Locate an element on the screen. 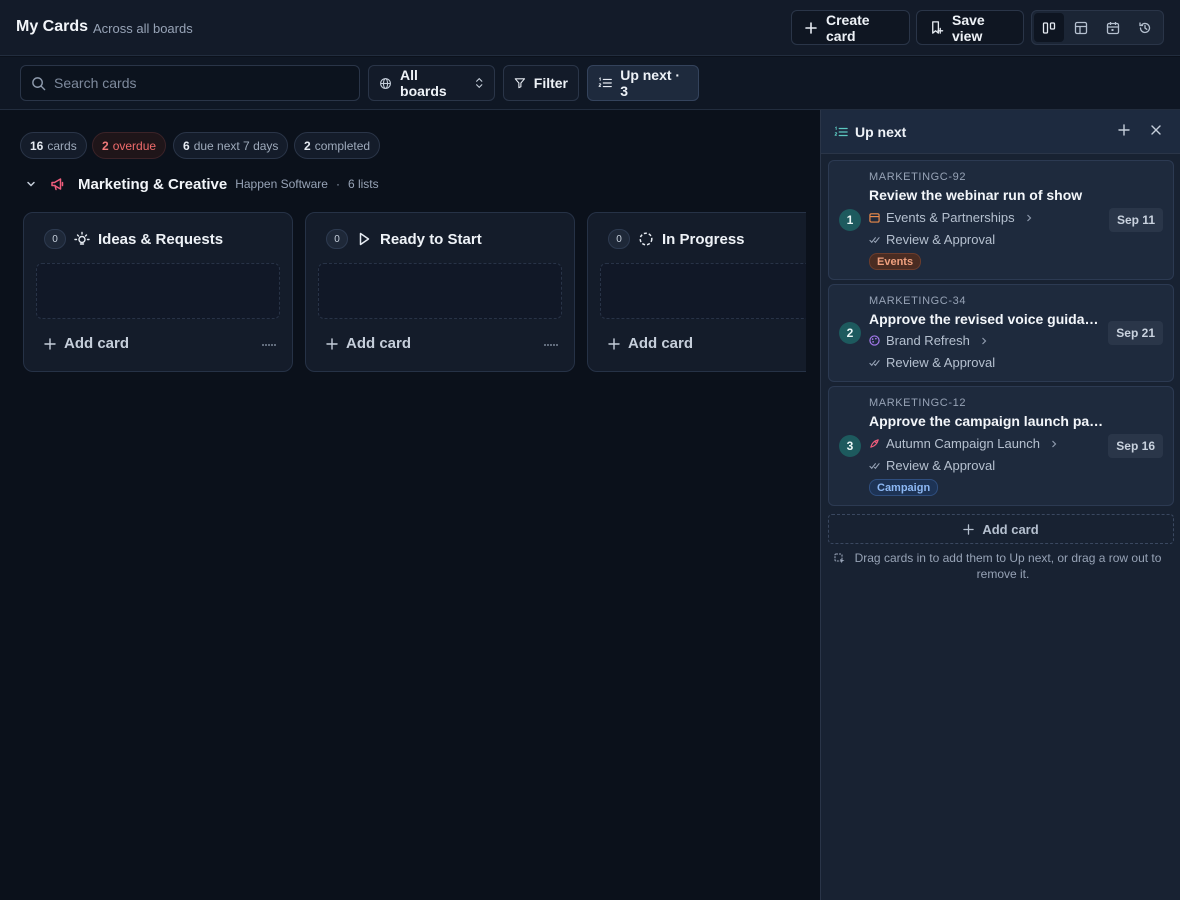 Image resolution: width=1180 pixels, height=900 pixels. panel-add-card-button: Add card is located at coordinates (1001, 529).